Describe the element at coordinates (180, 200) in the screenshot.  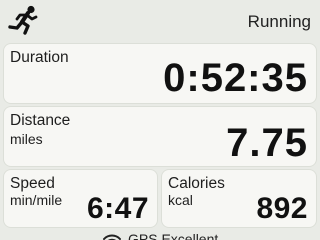
I see `calories-unit: kcal` at that location.